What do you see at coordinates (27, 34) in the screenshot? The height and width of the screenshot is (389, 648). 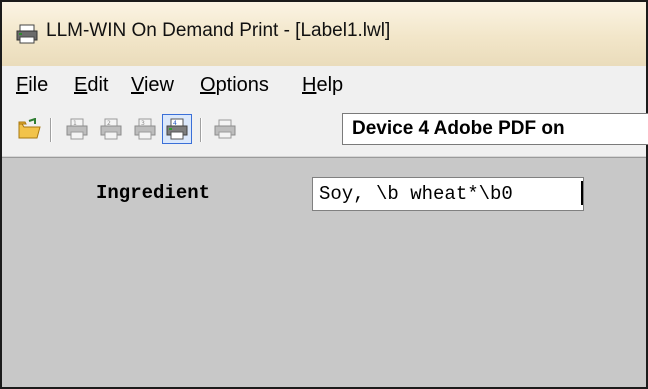 I see `printer-app-icon` at bounding box center [27, 34].